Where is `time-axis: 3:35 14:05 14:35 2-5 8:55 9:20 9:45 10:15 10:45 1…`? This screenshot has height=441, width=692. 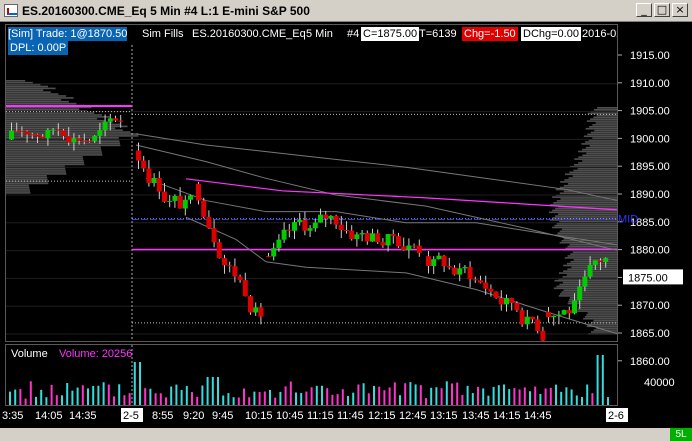 time-axis: 3:35 14:05 14:35 2-5 8:55 9:20 9:45 10:15 10:45 1… is located at coordinates (346, 417).